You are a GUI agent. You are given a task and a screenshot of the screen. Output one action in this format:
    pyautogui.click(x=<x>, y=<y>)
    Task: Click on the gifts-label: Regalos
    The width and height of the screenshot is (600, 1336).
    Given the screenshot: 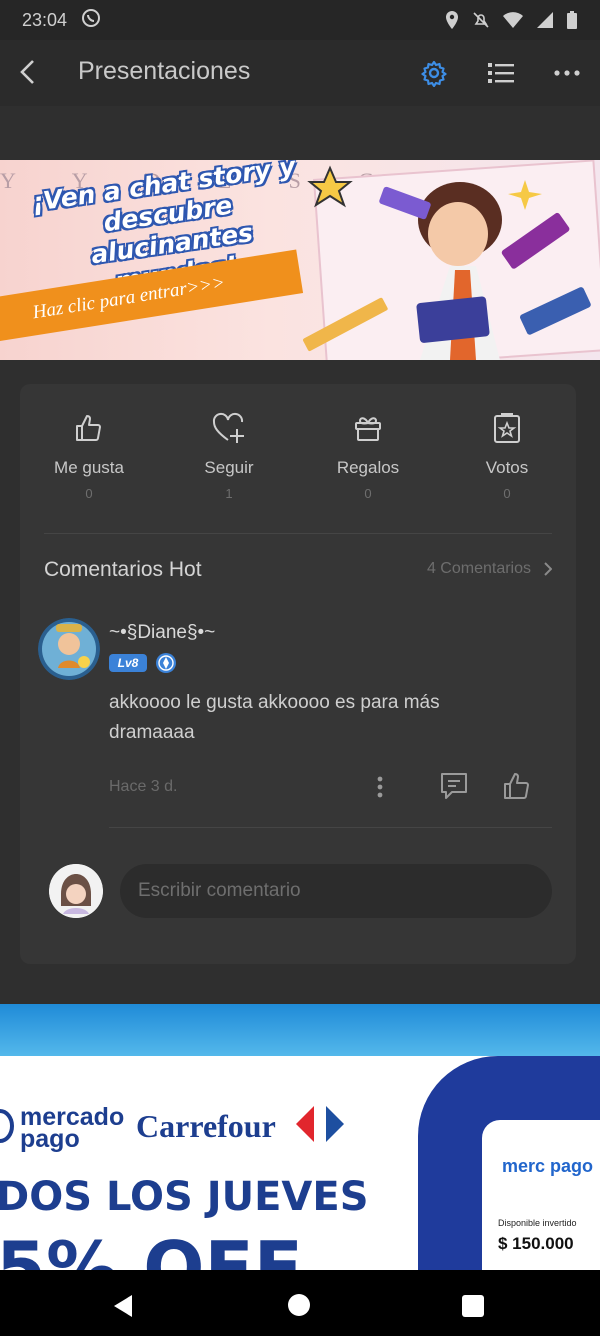 What is the action you would take?
    pyautogui.click(x=368, y=467)
    